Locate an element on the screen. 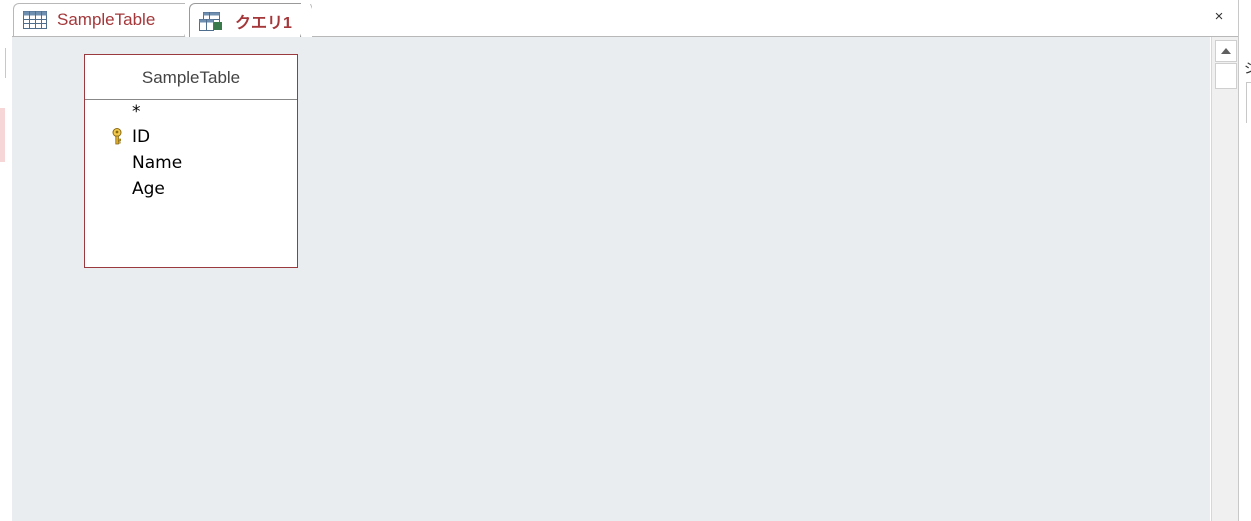  table-icon is located at coordinates (35, 20).